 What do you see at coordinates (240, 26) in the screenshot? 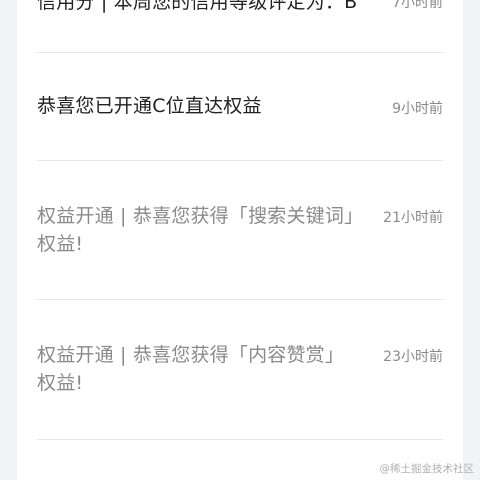
I see `notification-item-credit-score: 信用分 | 本周您的信用等级评定为：B 7小时前` at bounding box center [240, 26].